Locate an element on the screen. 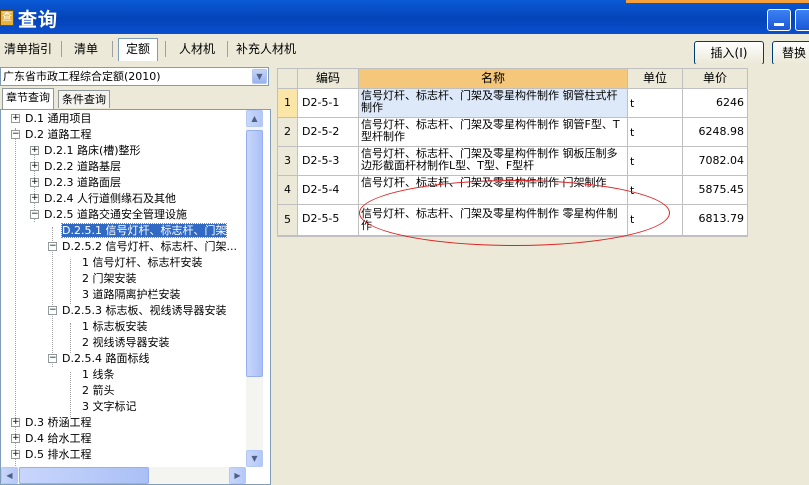 This screenshot has width=809, height=485. scroll-down-icon: ▼ is located at coordinates (254, 458).